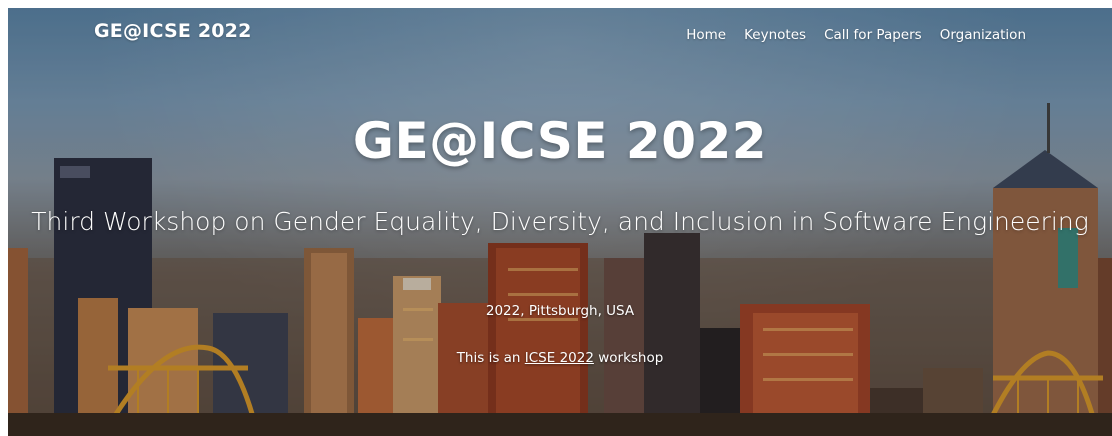 The width and height of the screenshot is (1112, 436). What do you see at coordinates (628, 358) in the screenshot?
I see `workshop-note-suffix: workshop` at bounding box center [628, 358].